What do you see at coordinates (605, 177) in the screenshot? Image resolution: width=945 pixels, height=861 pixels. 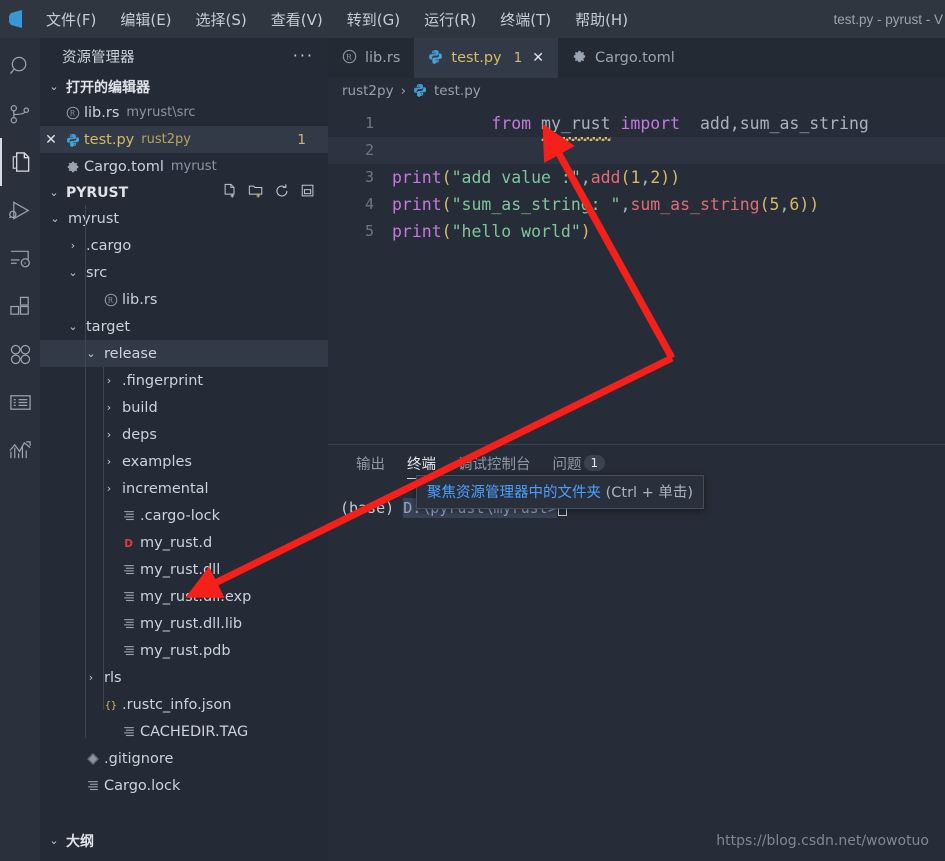 I see `function-call: add` at bounding box center [605, 177].